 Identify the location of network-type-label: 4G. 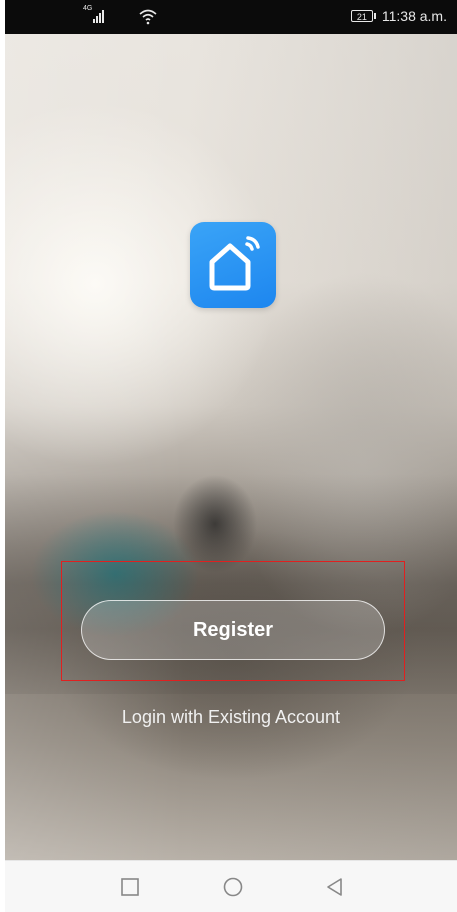
(88, 8).